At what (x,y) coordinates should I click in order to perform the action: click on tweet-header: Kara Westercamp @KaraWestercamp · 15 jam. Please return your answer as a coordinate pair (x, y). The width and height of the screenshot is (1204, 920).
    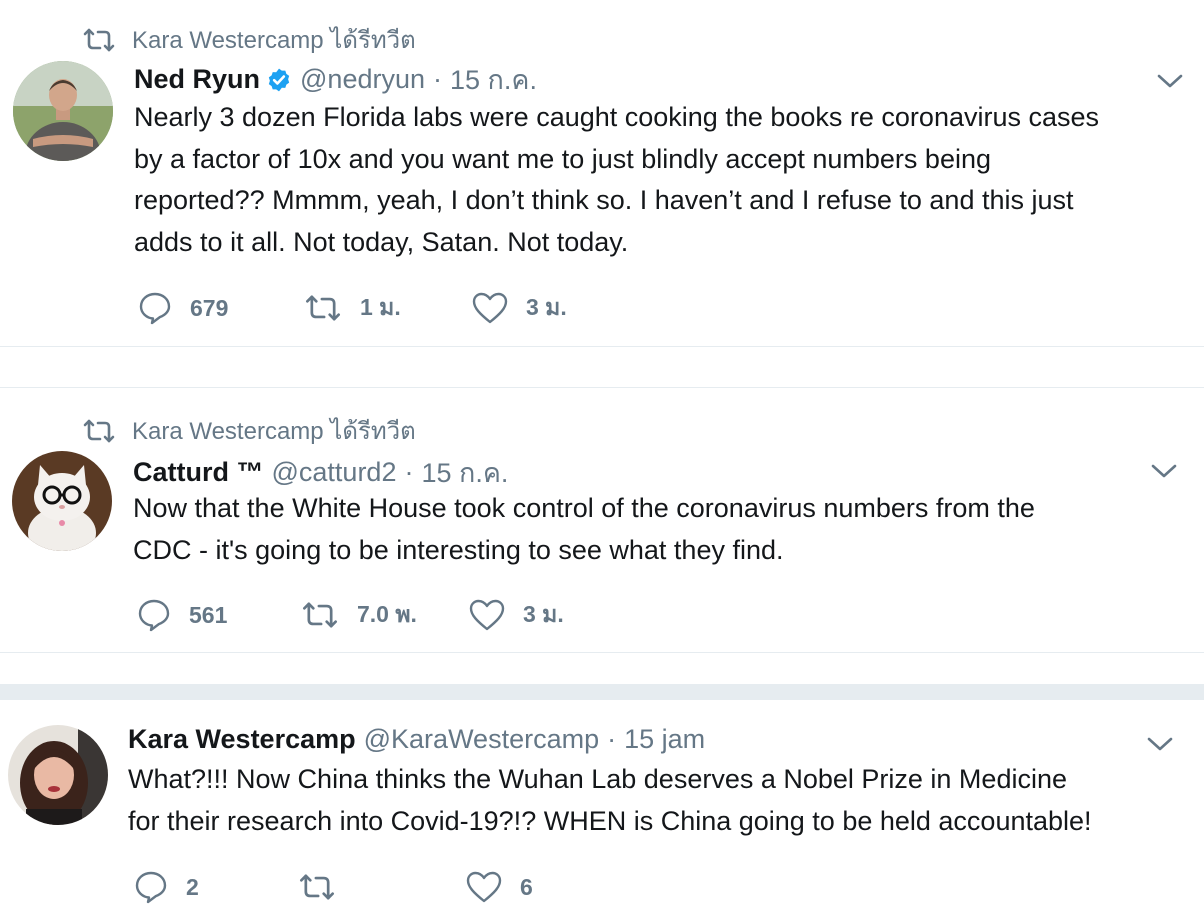
    Looking at the image, I should click on (416, 739).